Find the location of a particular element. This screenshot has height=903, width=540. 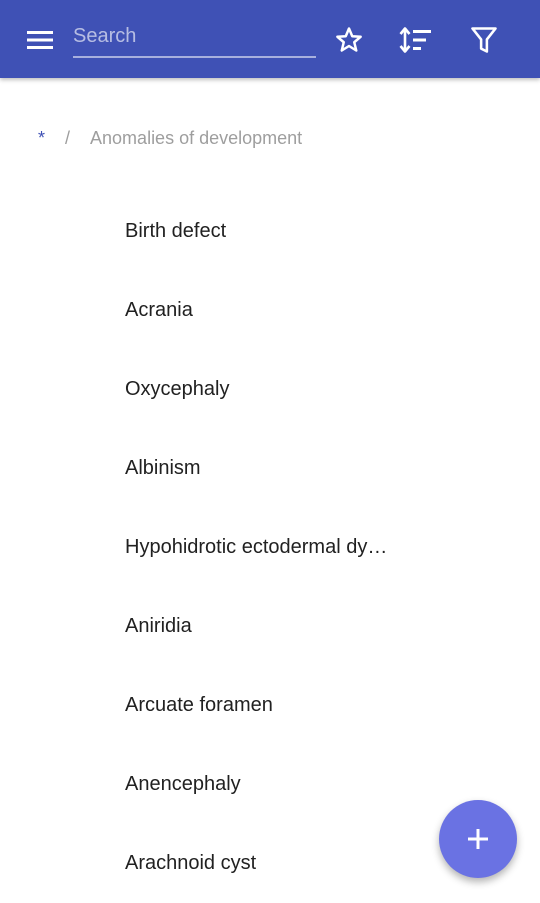

breadcrumb-root: * is located at coordinates (41, 138).